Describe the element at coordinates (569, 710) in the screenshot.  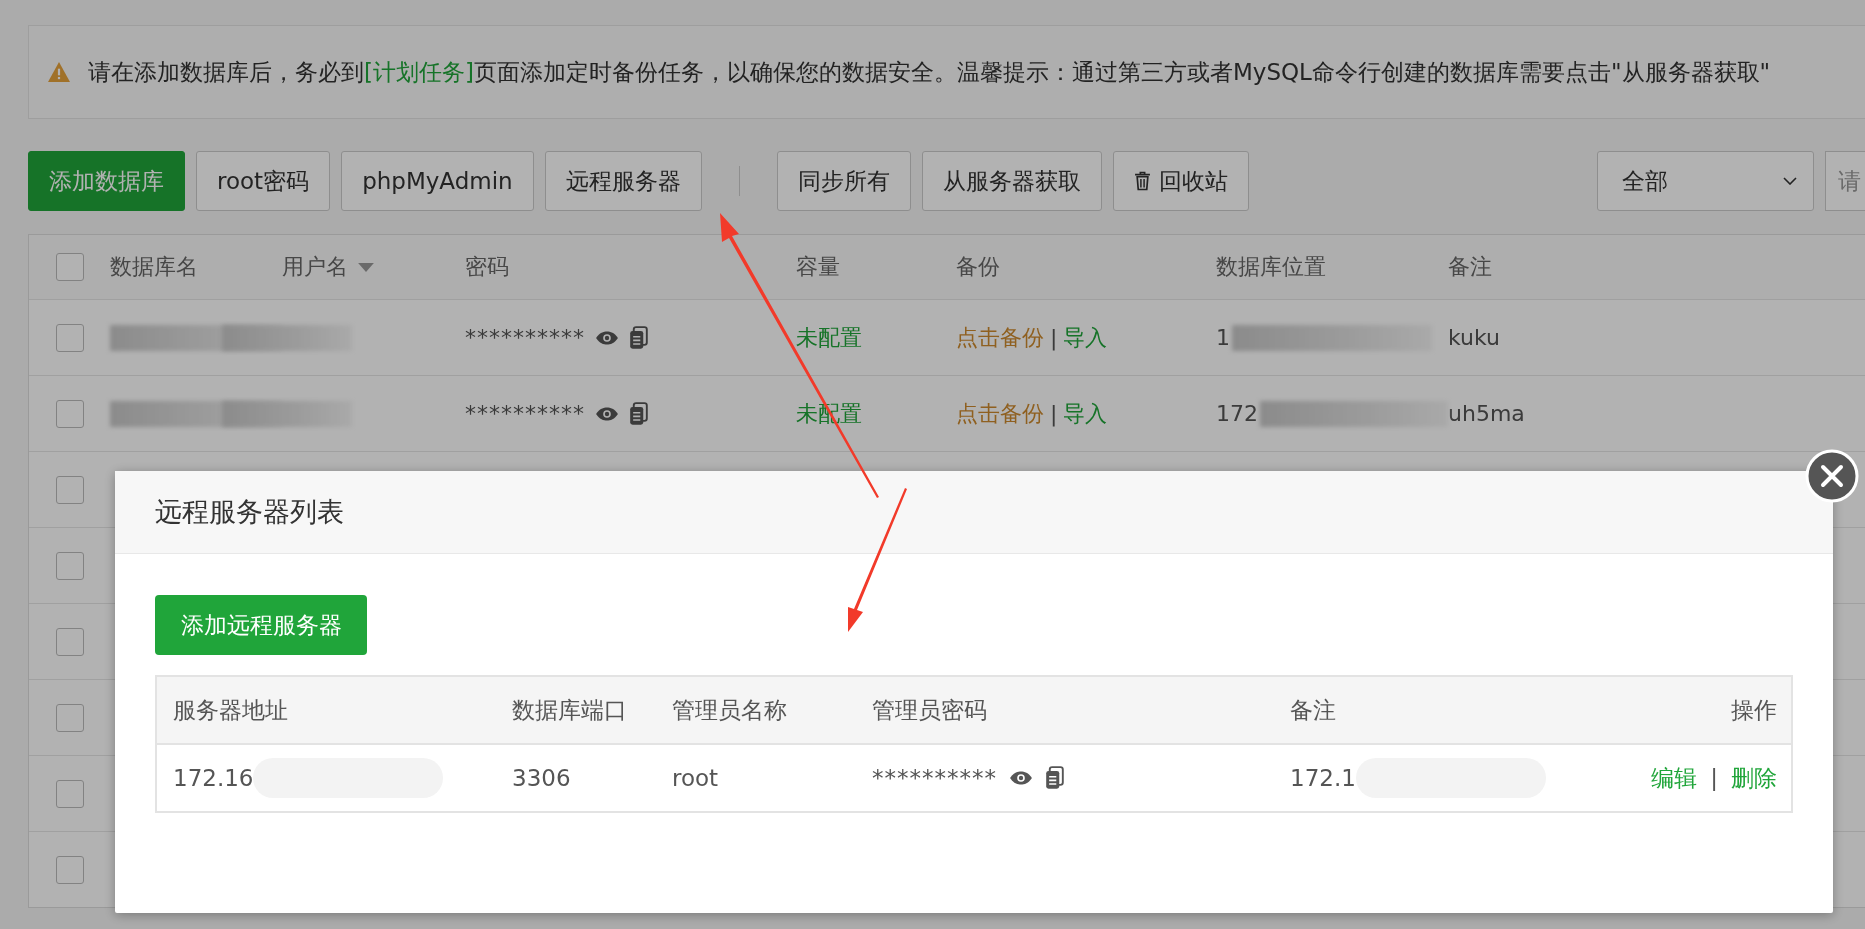
I see `column-header: 数据库端口` at that location.